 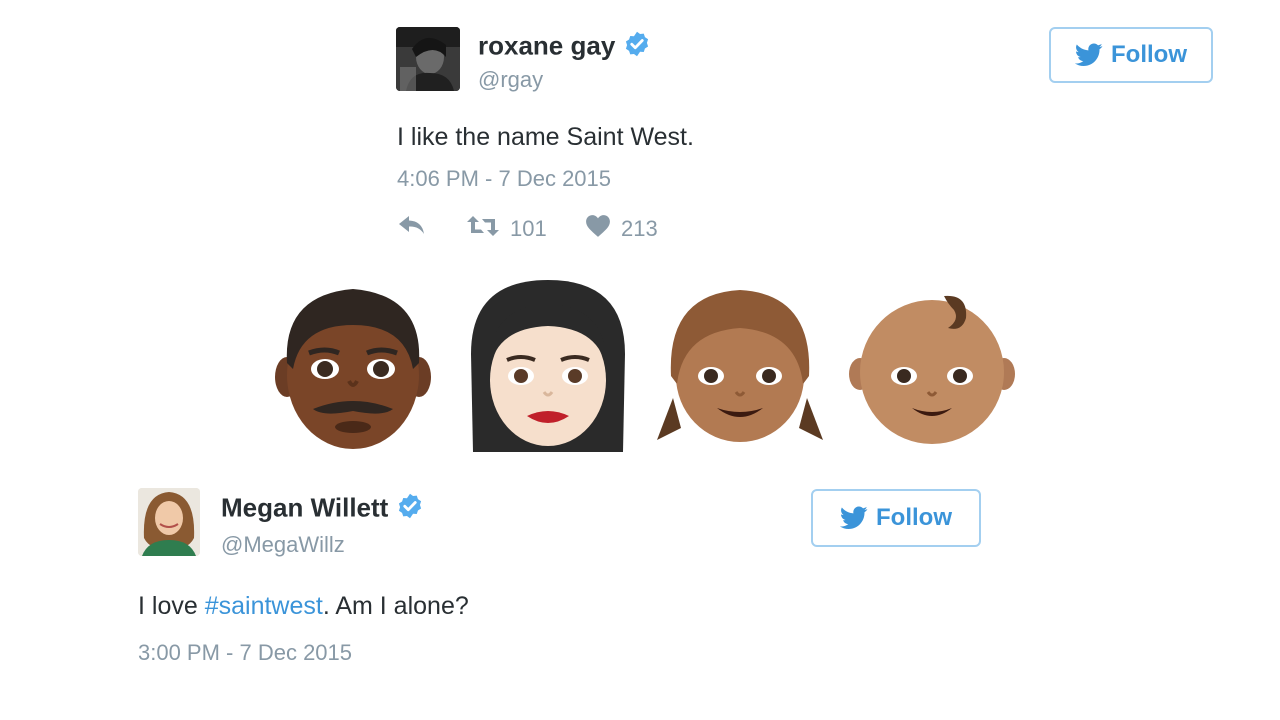 I want to click on reply-button, so click(x=412, y=228).